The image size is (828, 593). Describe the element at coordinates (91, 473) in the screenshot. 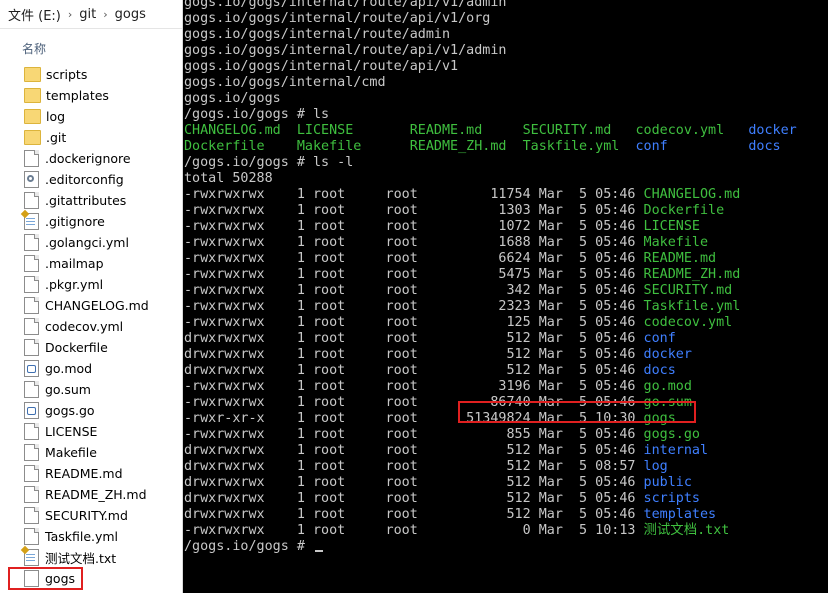

I see `file-item: README.md` at that location.